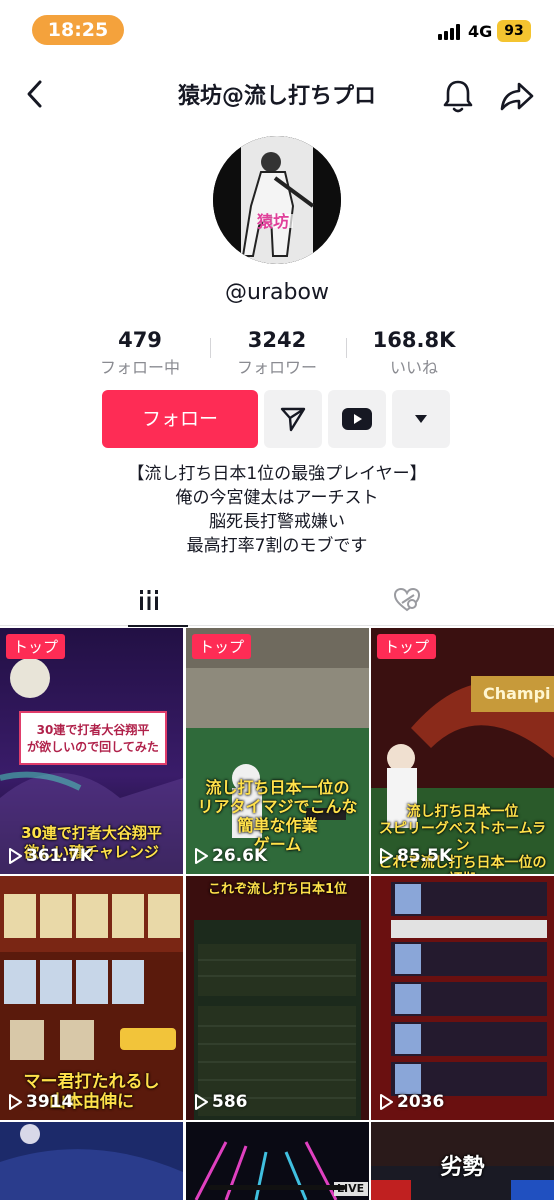 The image size is (554, 1200). I want to click on share-arrow-icon, so click(517, 96).